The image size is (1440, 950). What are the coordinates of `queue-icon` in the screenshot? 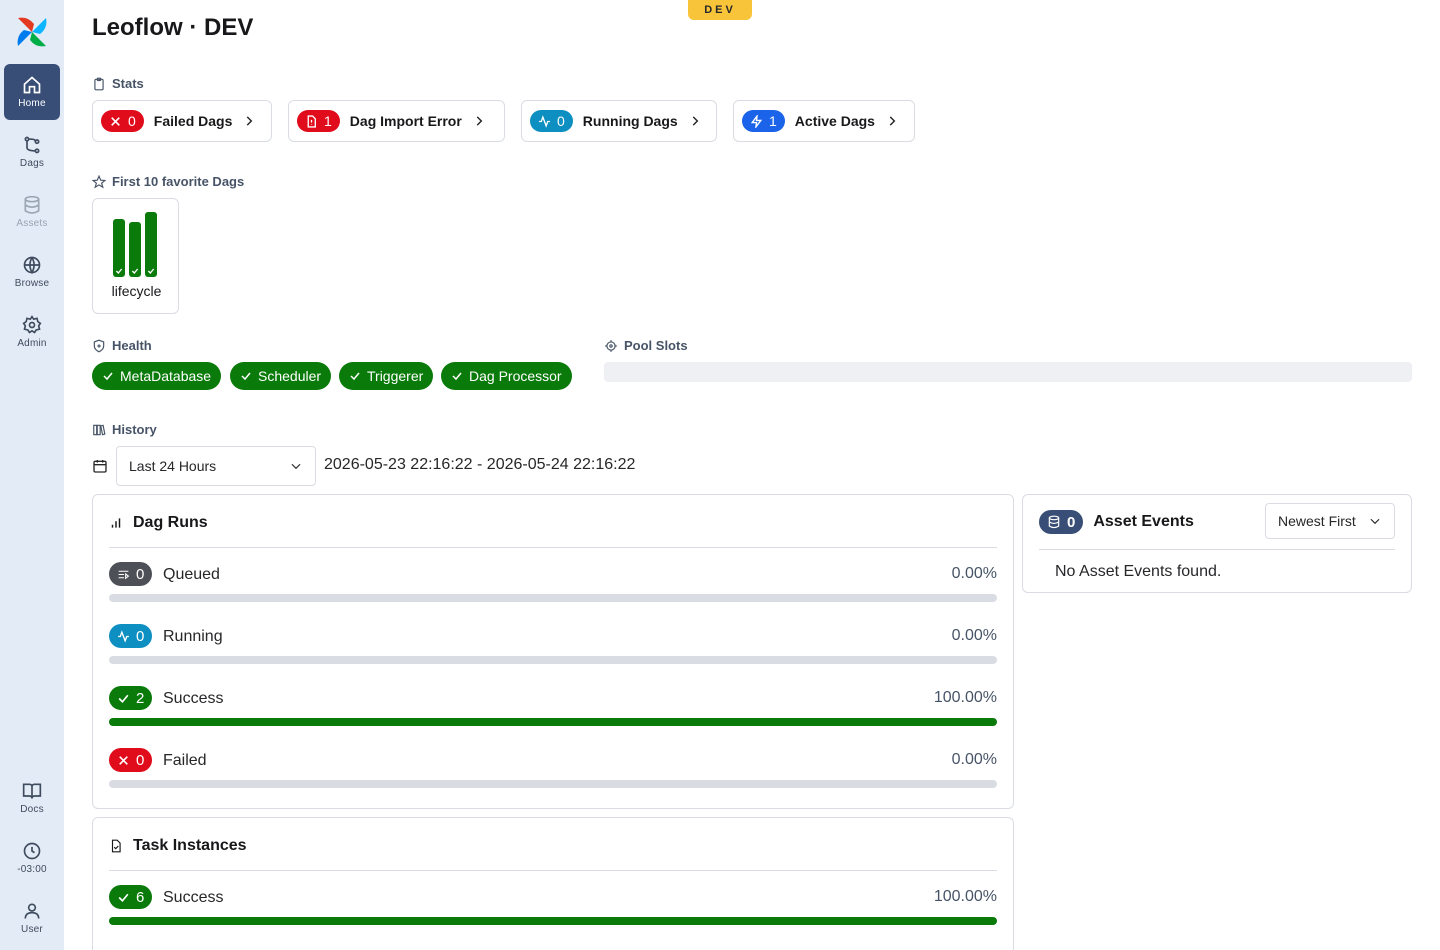 It's located at (124, 574).